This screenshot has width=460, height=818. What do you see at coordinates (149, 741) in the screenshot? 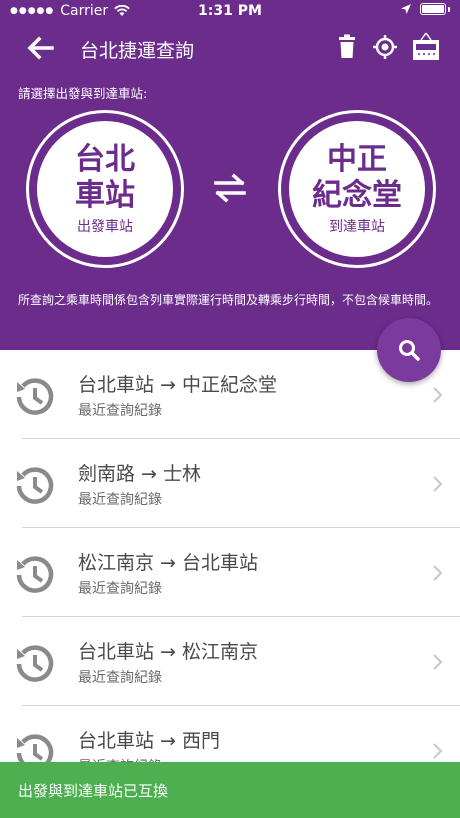
I see `history-route: 台北車站 → 西門` at bounding box center [149, 741].